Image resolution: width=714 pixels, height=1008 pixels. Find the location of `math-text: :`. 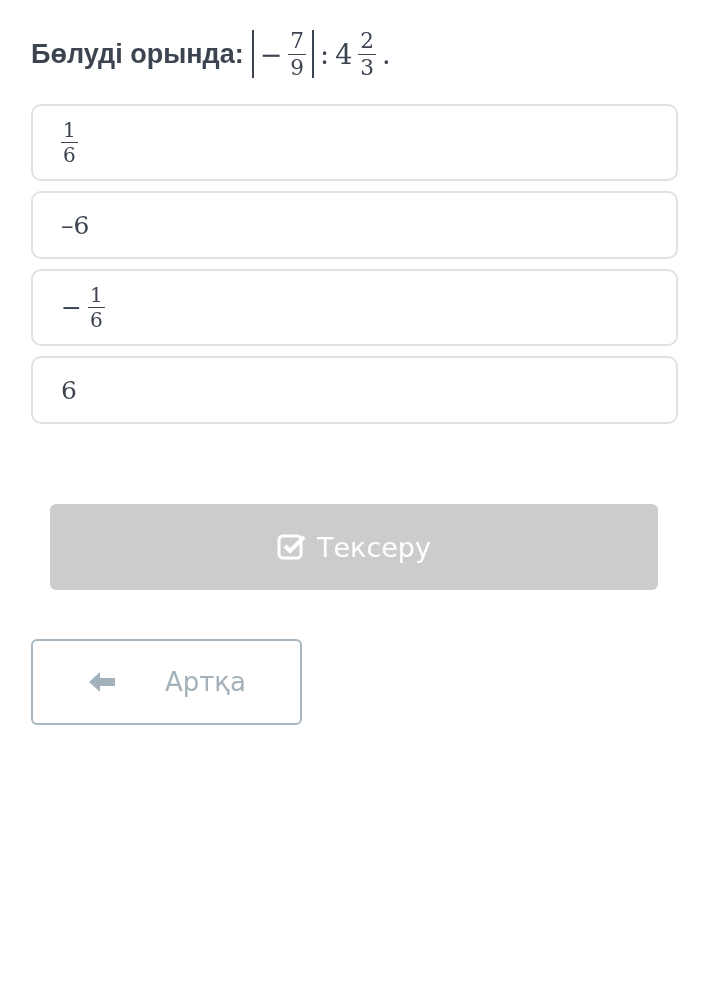

math-text: : is located at coordinates (325, 54).